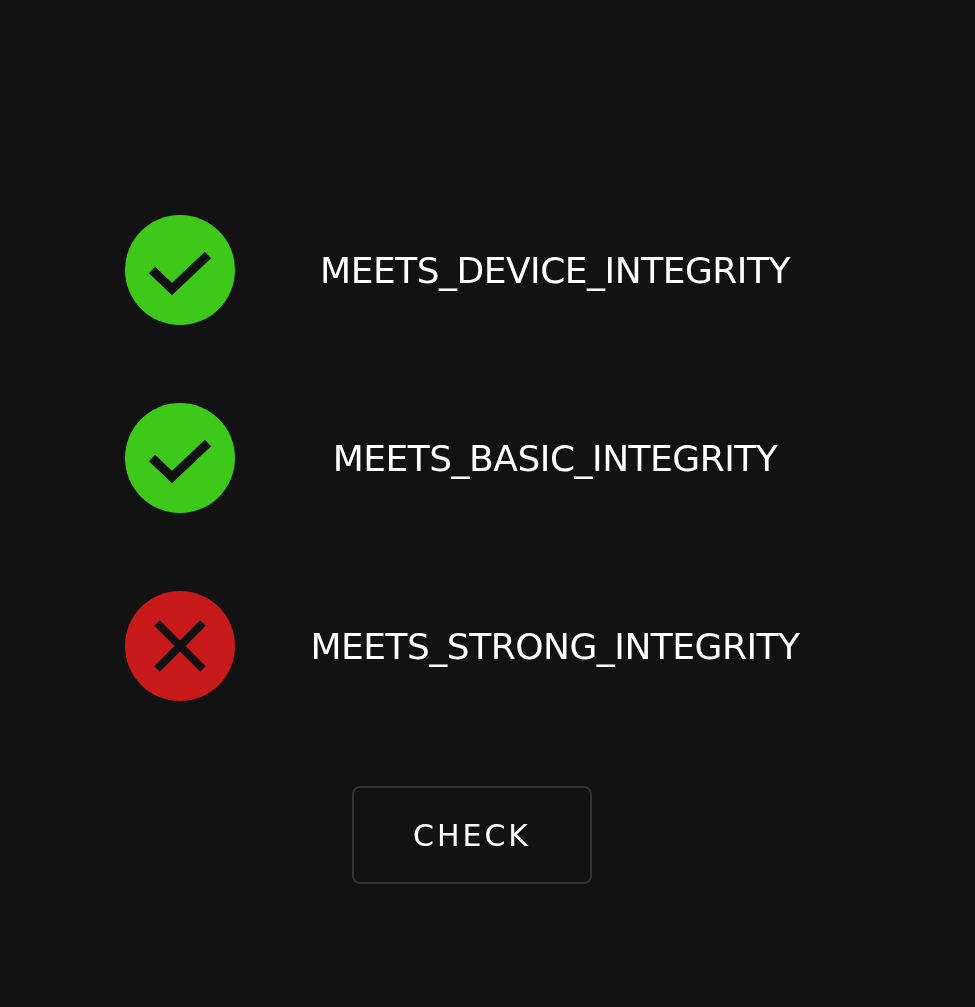  Describe the element at coordinates (555, 270) in the screenshot. I see `integrity-label: MEETS_DEVICE_INTEGRITY` at that location.